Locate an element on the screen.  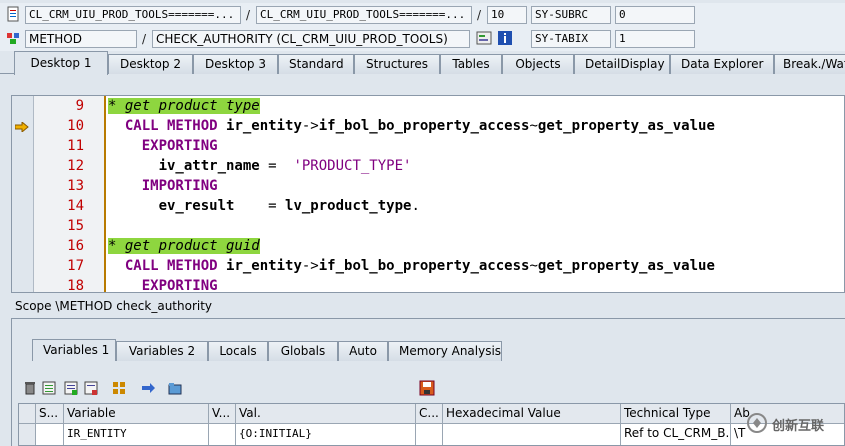
info-icon is located at coordinates (505, 38).